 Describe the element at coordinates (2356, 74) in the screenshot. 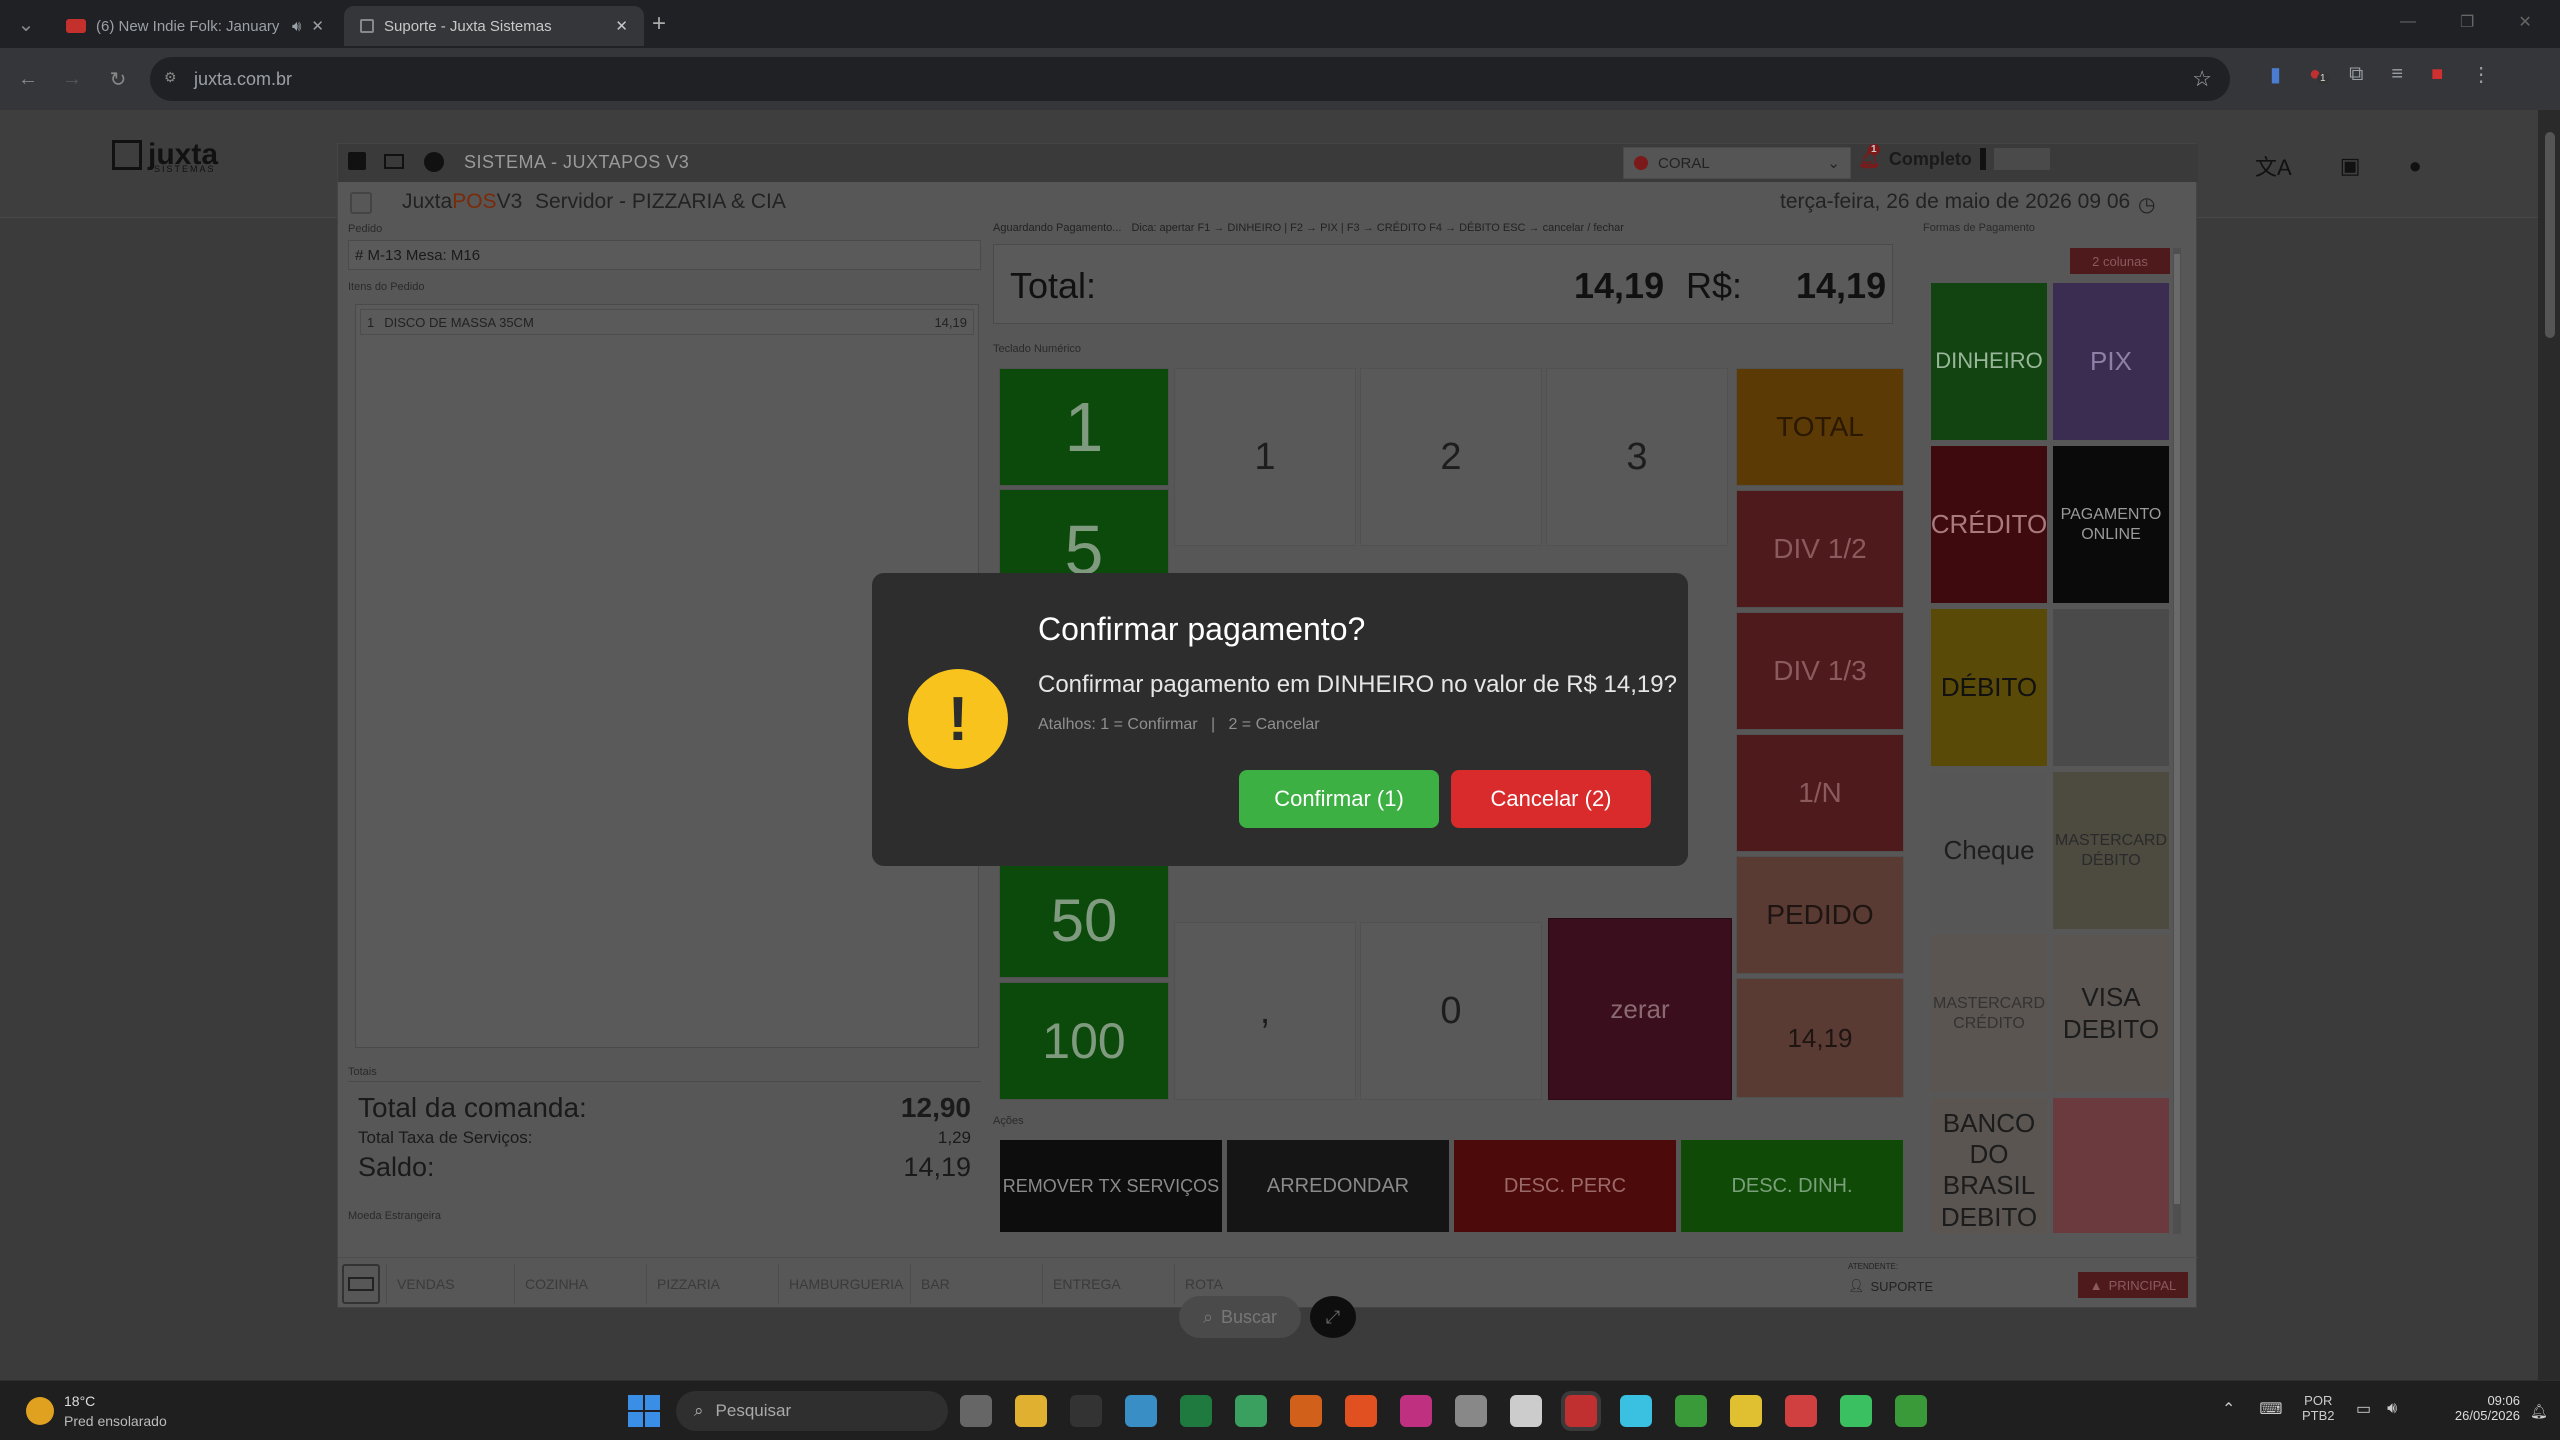

I see `extensions-puzzle-icon: ⧉` at that location.